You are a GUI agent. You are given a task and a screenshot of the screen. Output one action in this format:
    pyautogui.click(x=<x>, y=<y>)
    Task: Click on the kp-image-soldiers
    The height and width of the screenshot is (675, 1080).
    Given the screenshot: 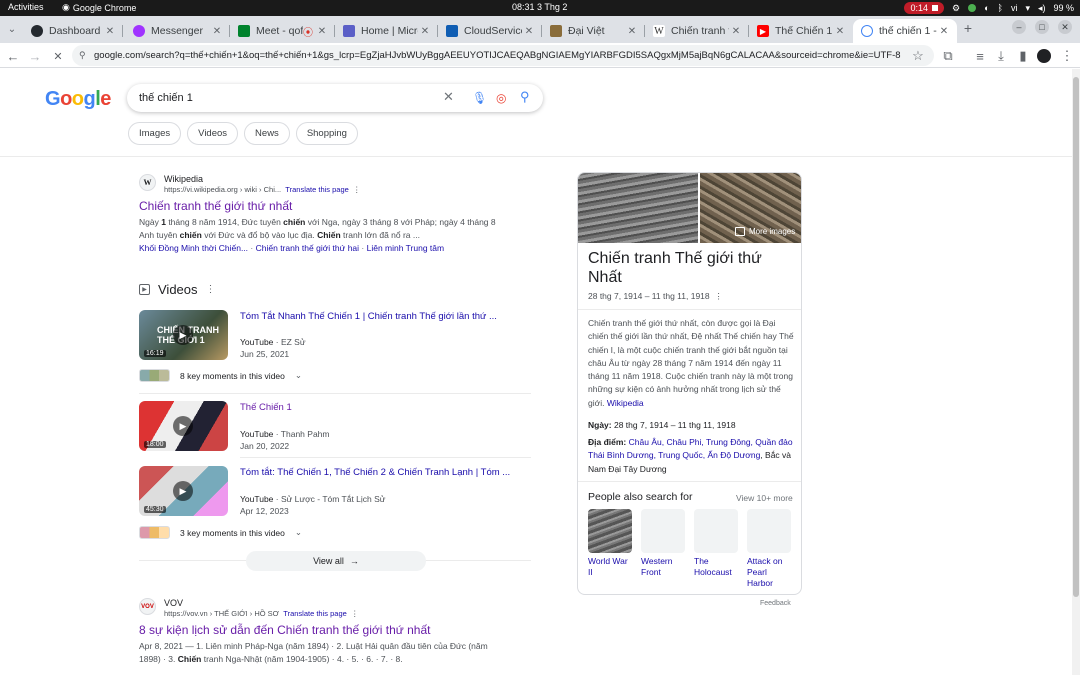 What is the action you would take?
    pyautogui.click(x=638, y=208)
    